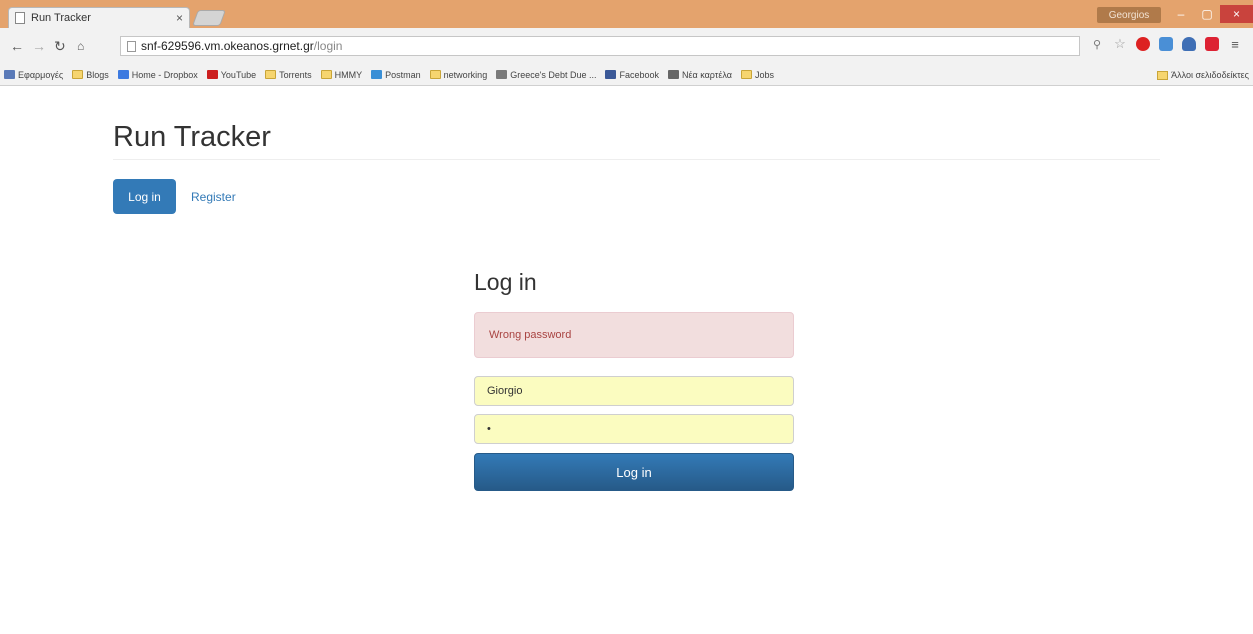  Describe the element at coordinates (1143, 44) in the screenshot. I see `adblock-icon` at that location.